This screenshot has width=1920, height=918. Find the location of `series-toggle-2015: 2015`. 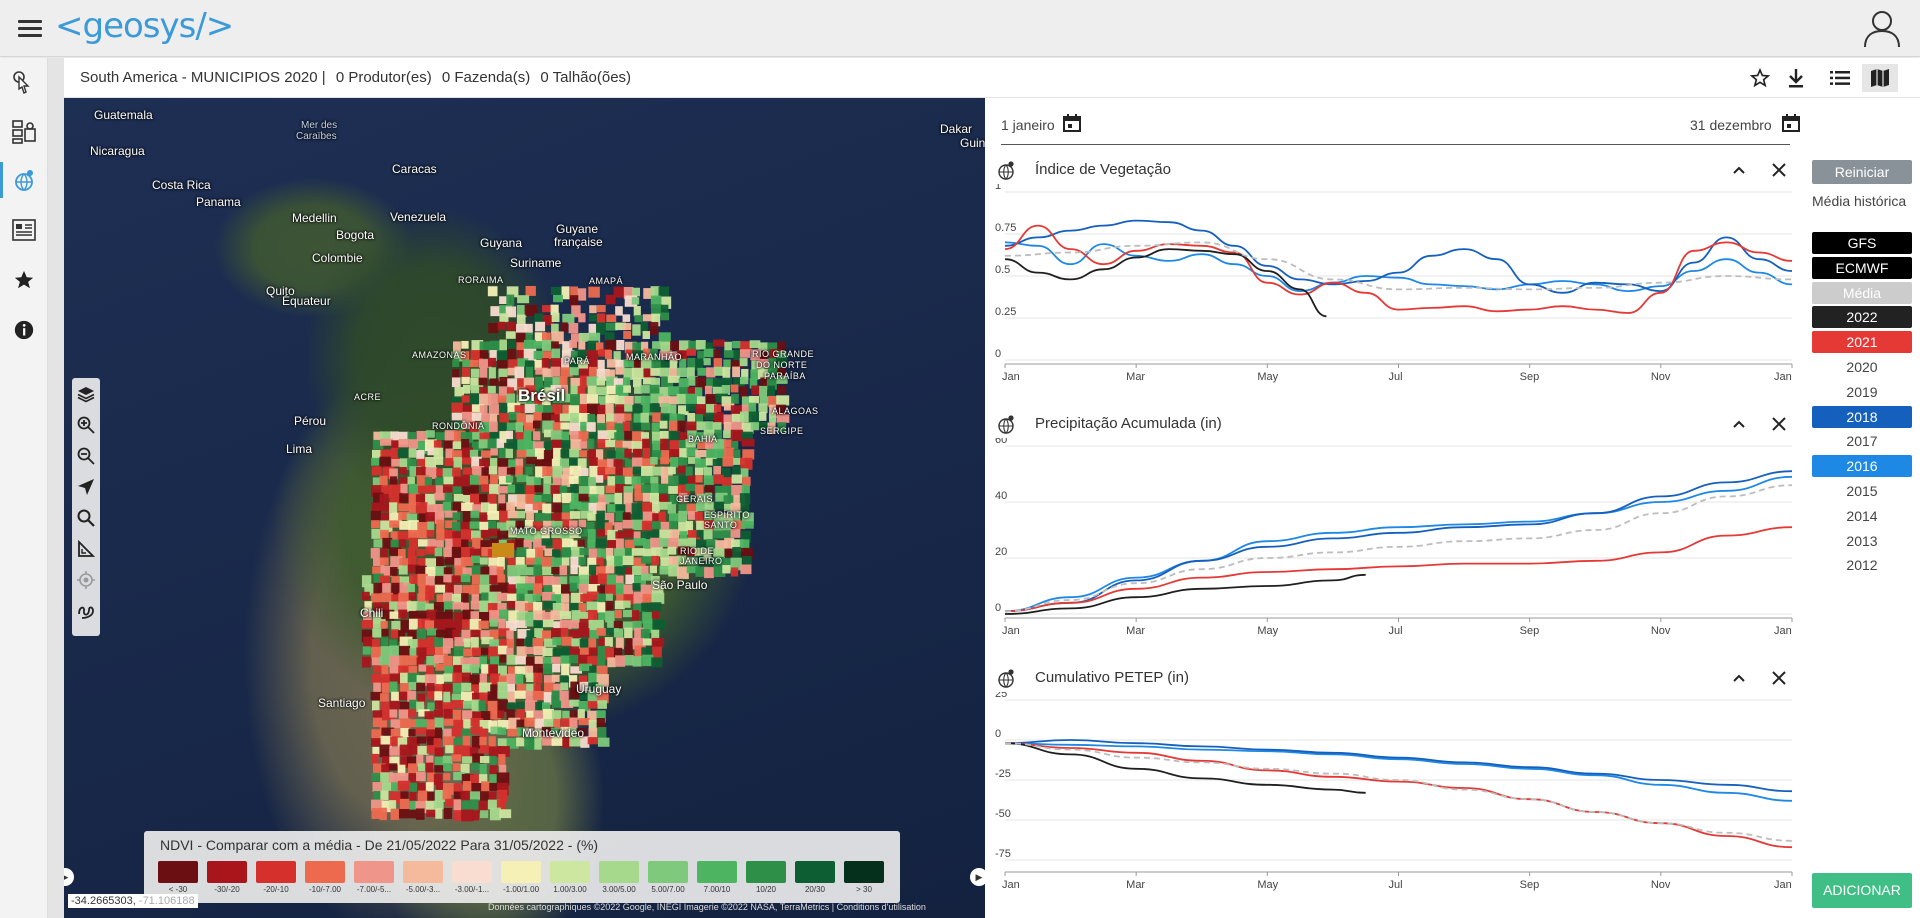

series-toggle-2015: 2015 is located at coordinates (1862, 491).